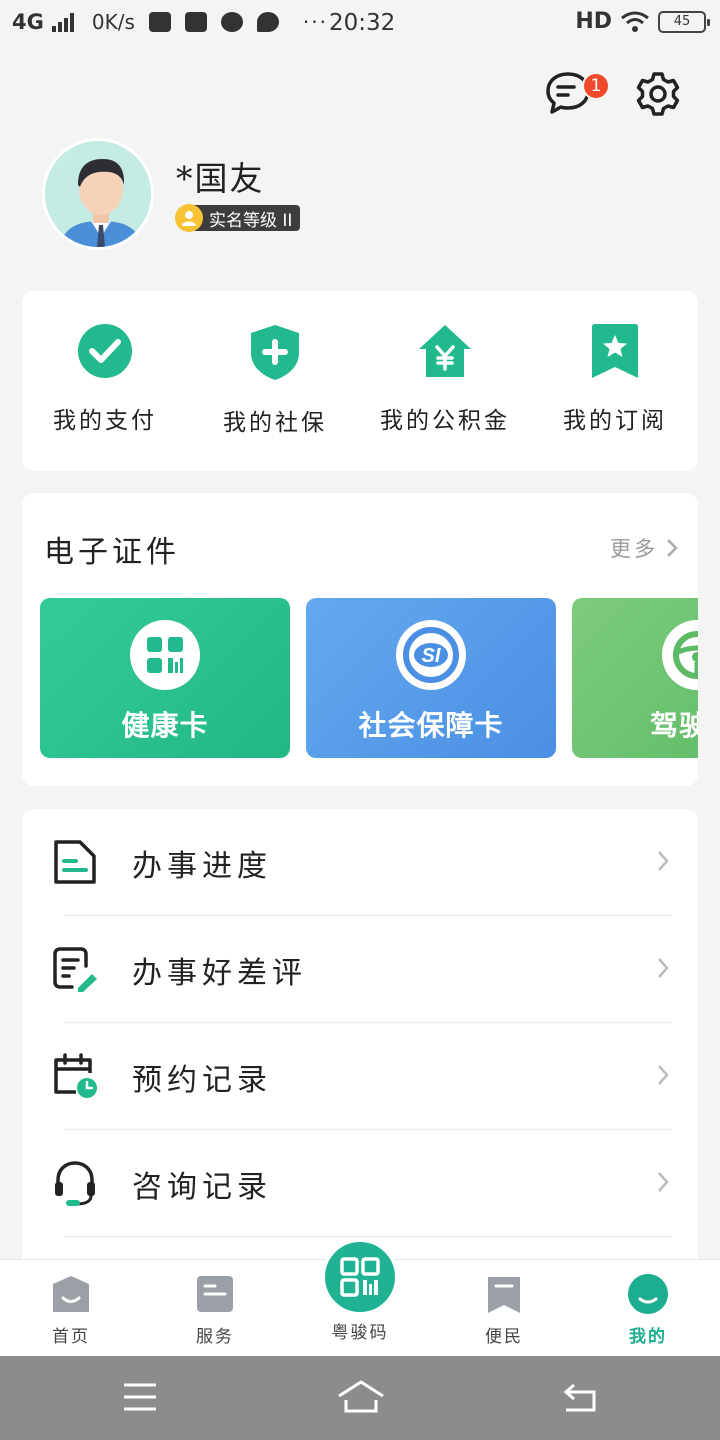 The image size is (720, 1440). I want to click on tab-convenience: 便民, so click(504, 1310).